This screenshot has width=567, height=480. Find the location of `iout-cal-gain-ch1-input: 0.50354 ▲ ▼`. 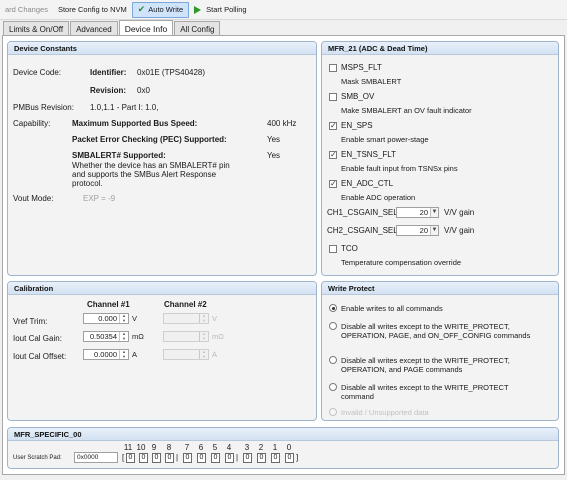

iout-cal-gain-ch1-input: 0.50354 ▲ ▼ is located at coordinates (106, 336).